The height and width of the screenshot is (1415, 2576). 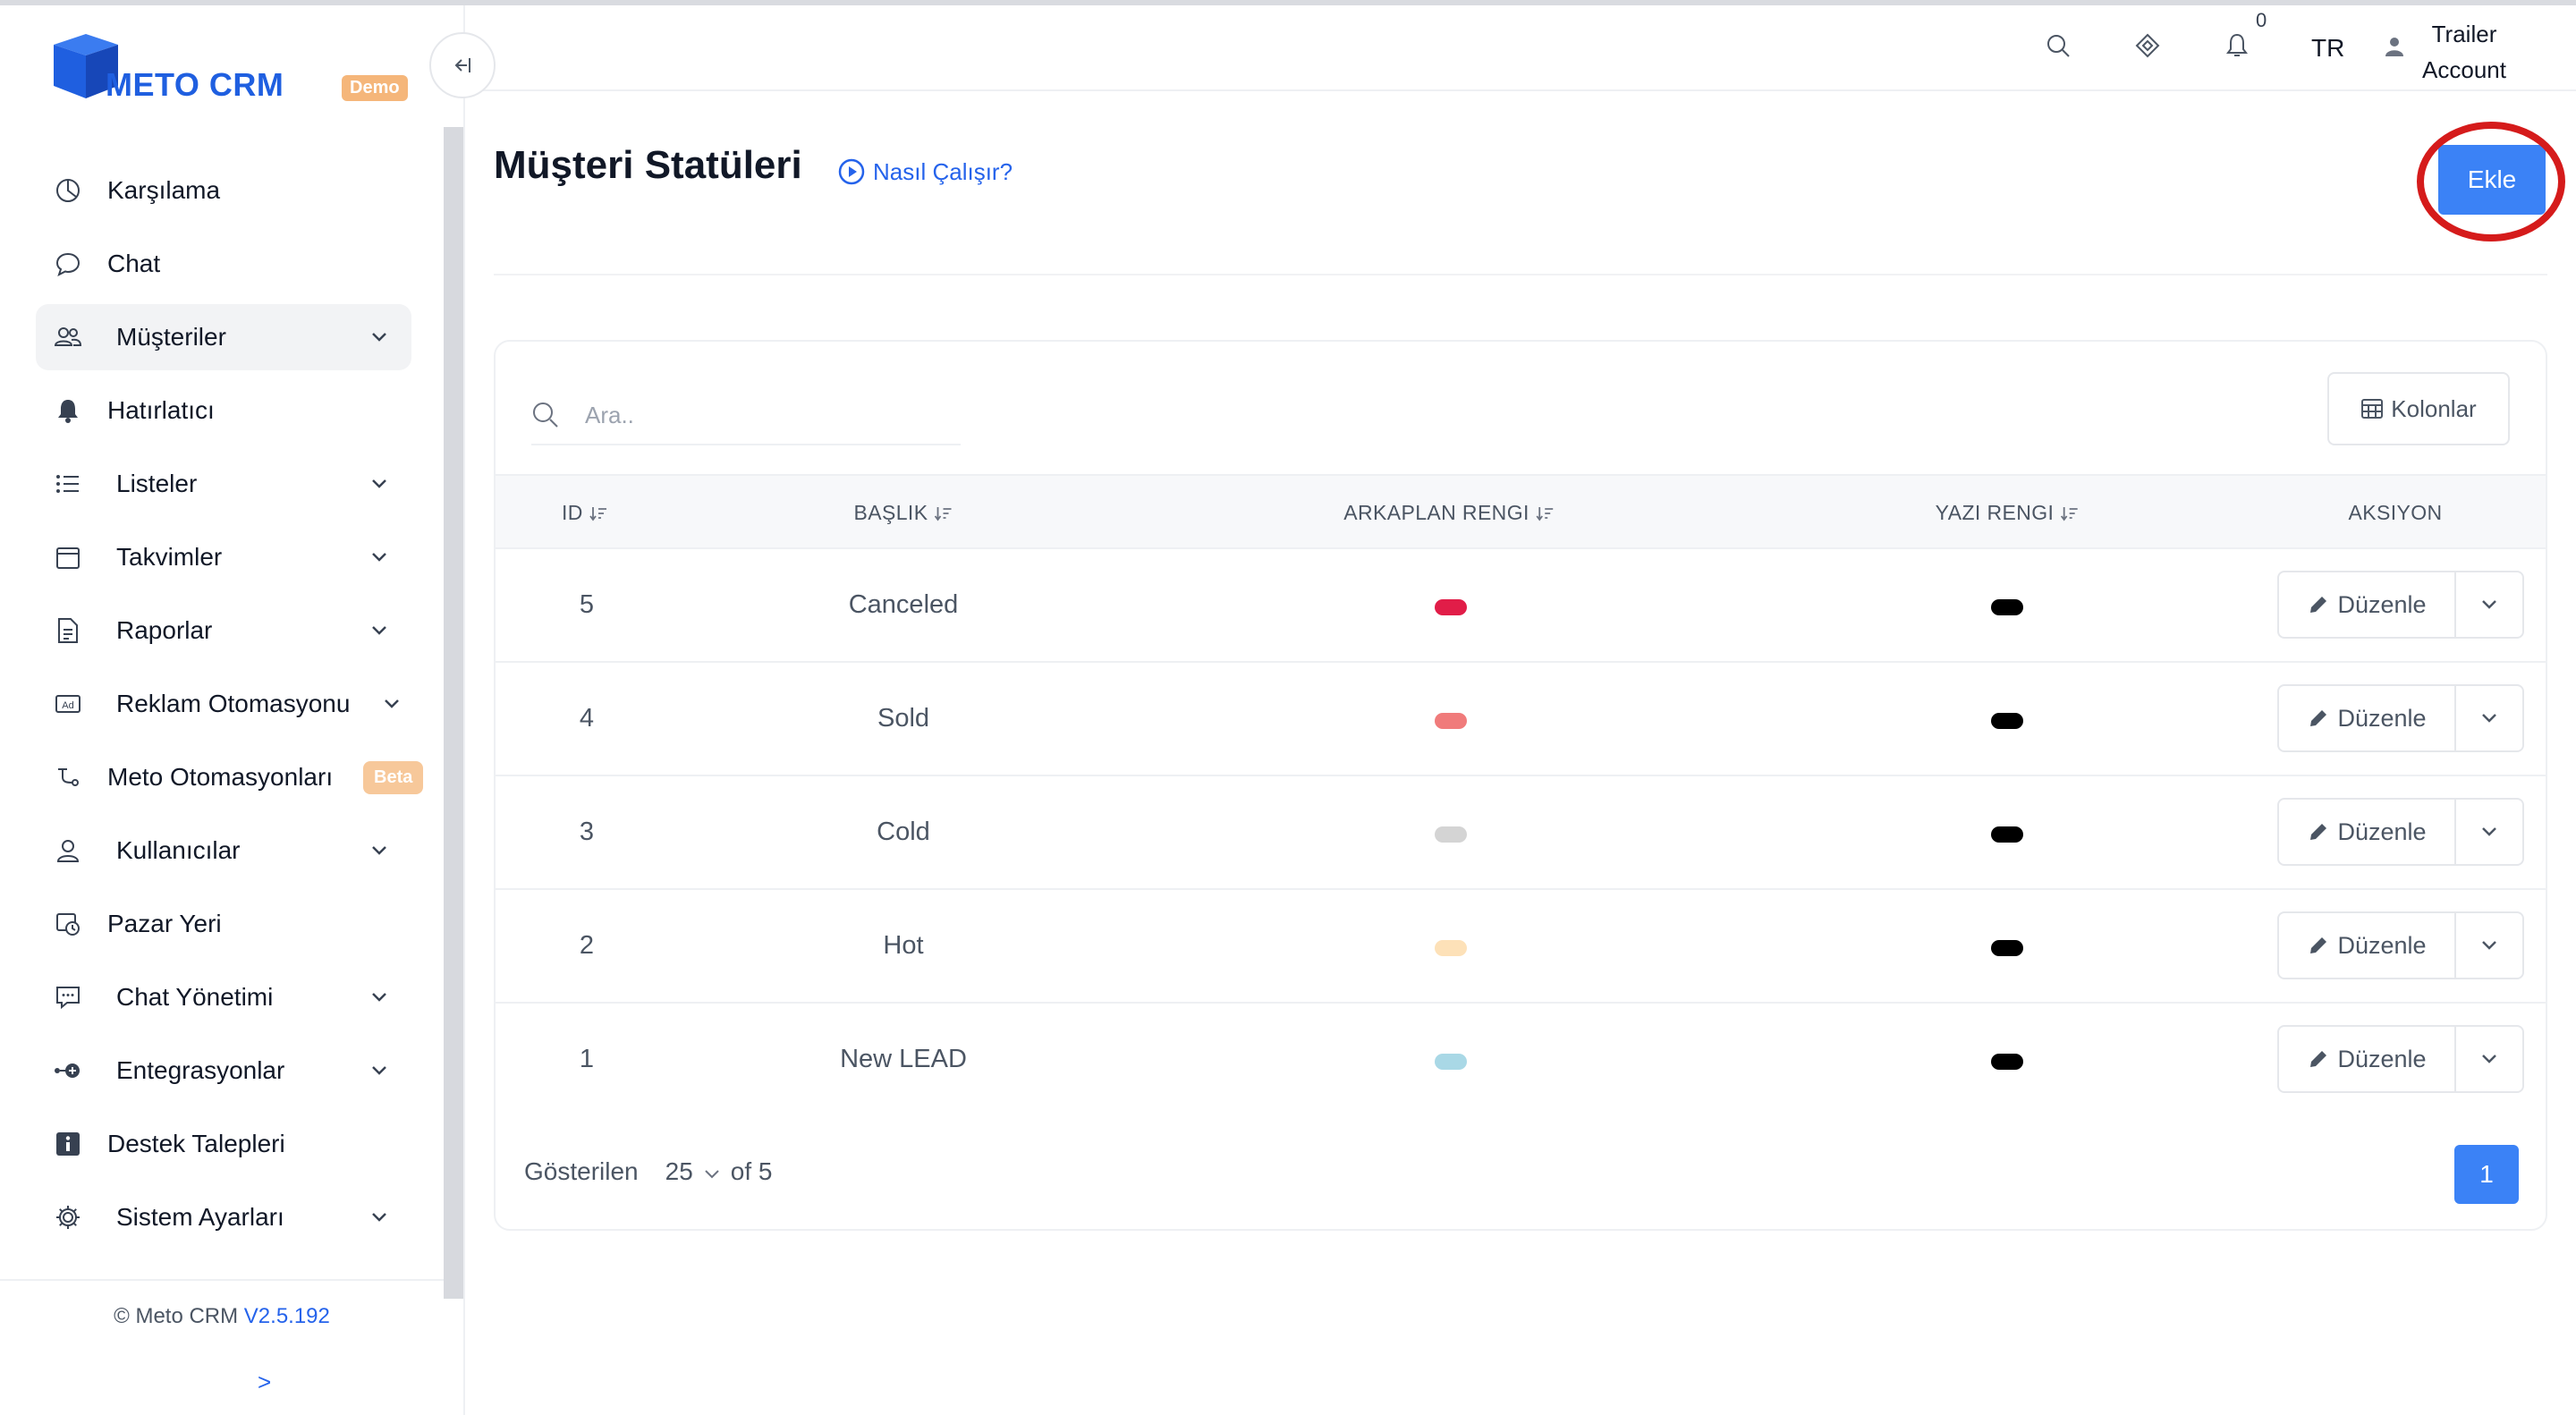 I want to click on calendar-icon, so click(x=68, y=557).